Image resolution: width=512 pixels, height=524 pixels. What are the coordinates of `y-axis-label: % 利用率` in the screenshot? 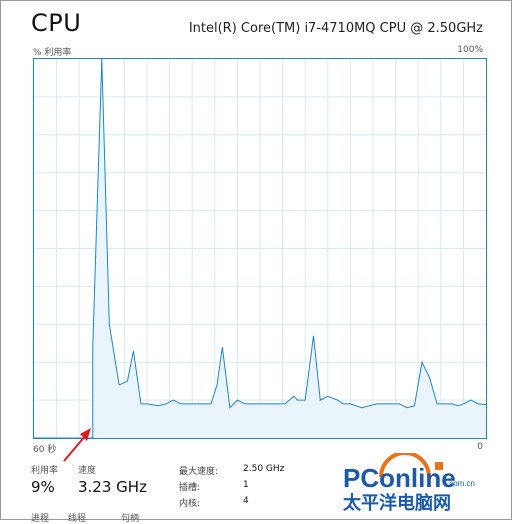 It's located at (52, 53).